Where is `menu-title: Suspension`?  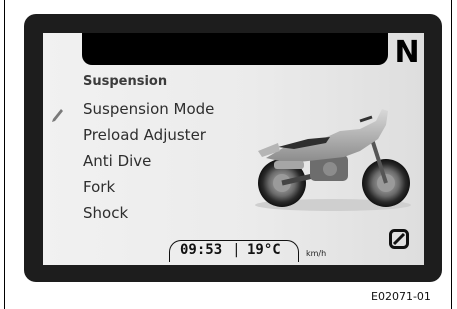
menu-title: Suspension is located at coordinates (125, 81).